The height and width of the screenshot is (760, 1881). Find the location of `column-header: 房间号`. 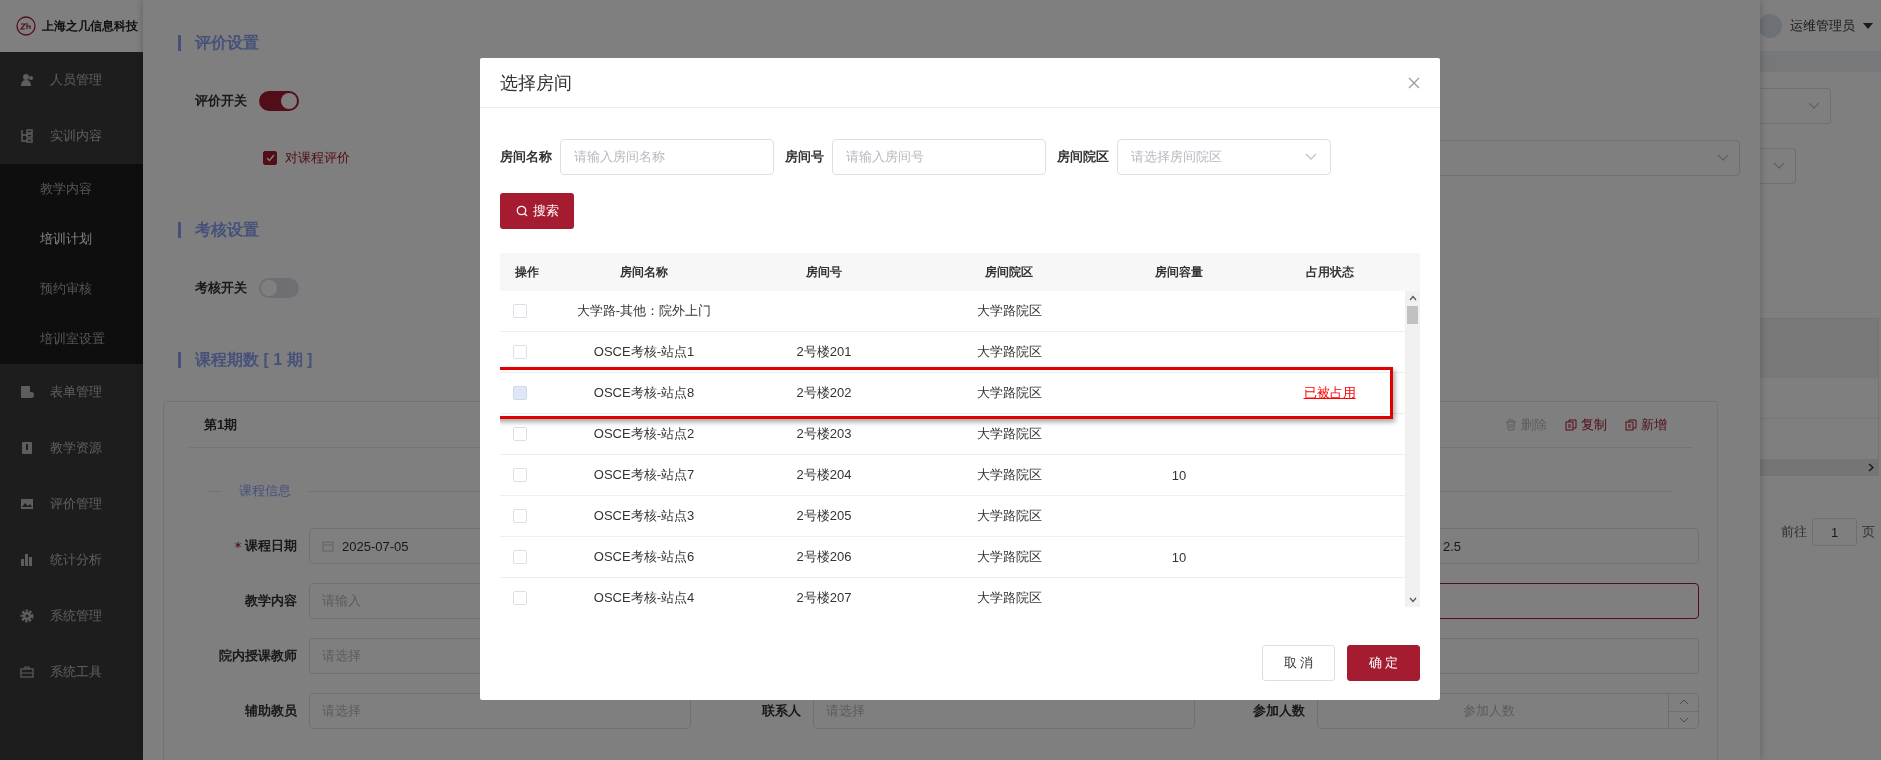

column-header: 房间号 is located at coordinates (824, 272).